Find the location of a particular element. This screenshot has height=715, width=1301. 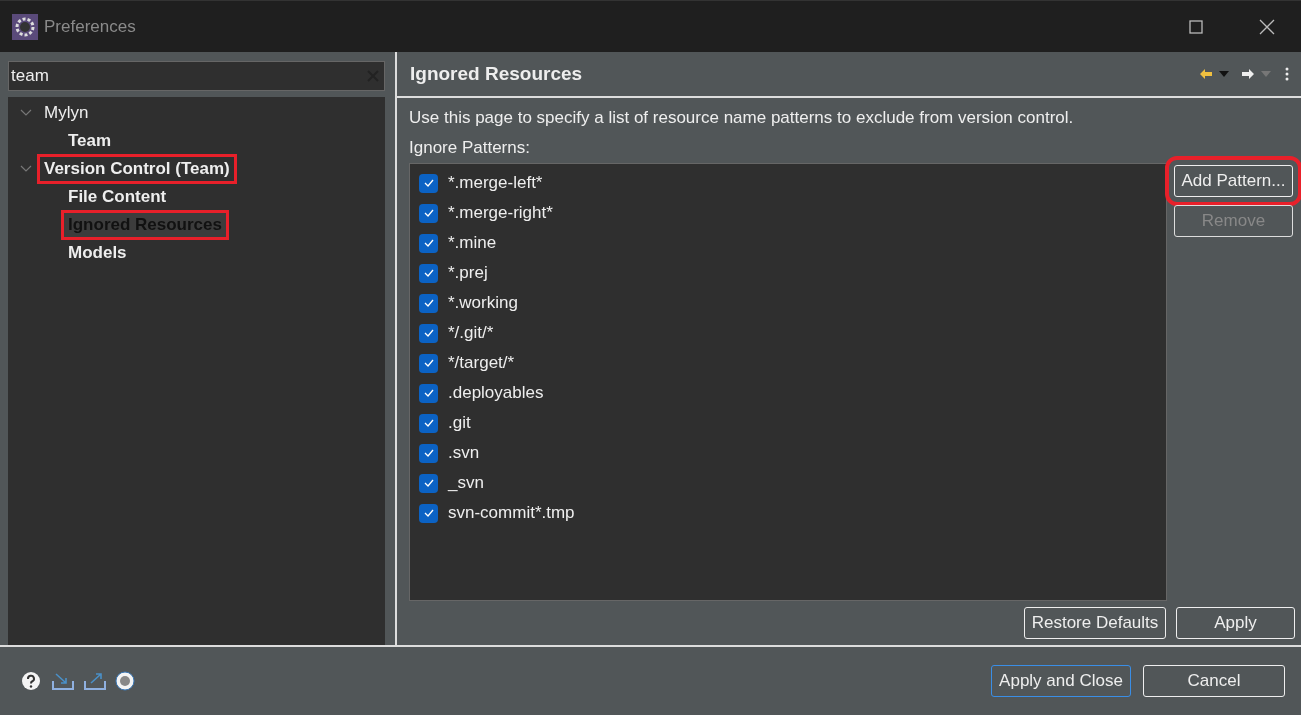

window-title: Preferences is located at coordinates (90, 26).